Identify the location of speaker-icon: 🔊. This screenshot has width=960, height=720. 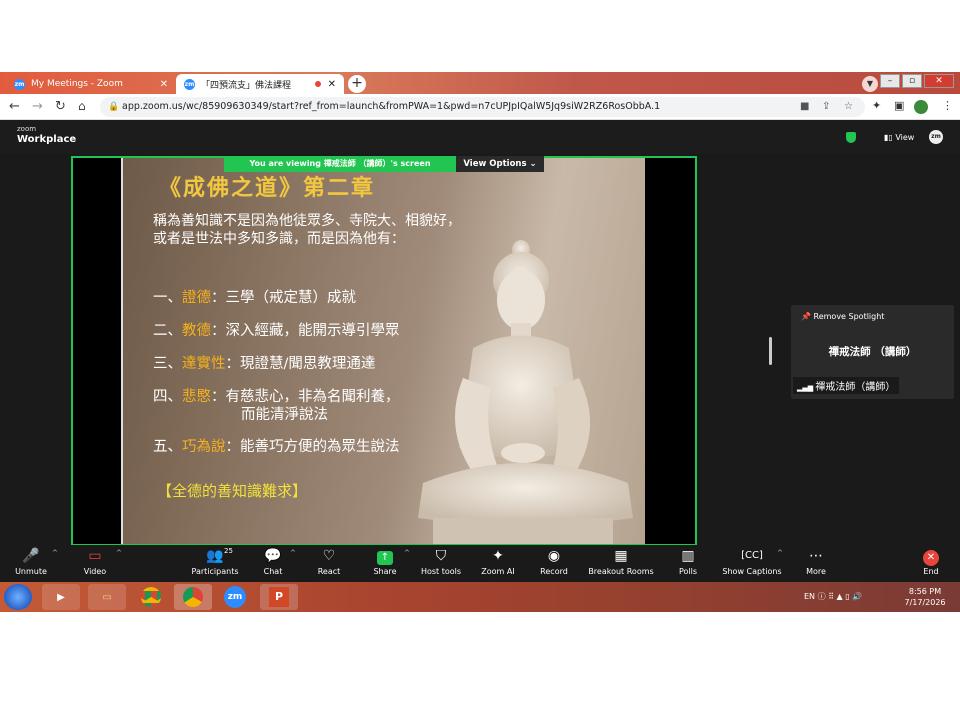
(857, 596).